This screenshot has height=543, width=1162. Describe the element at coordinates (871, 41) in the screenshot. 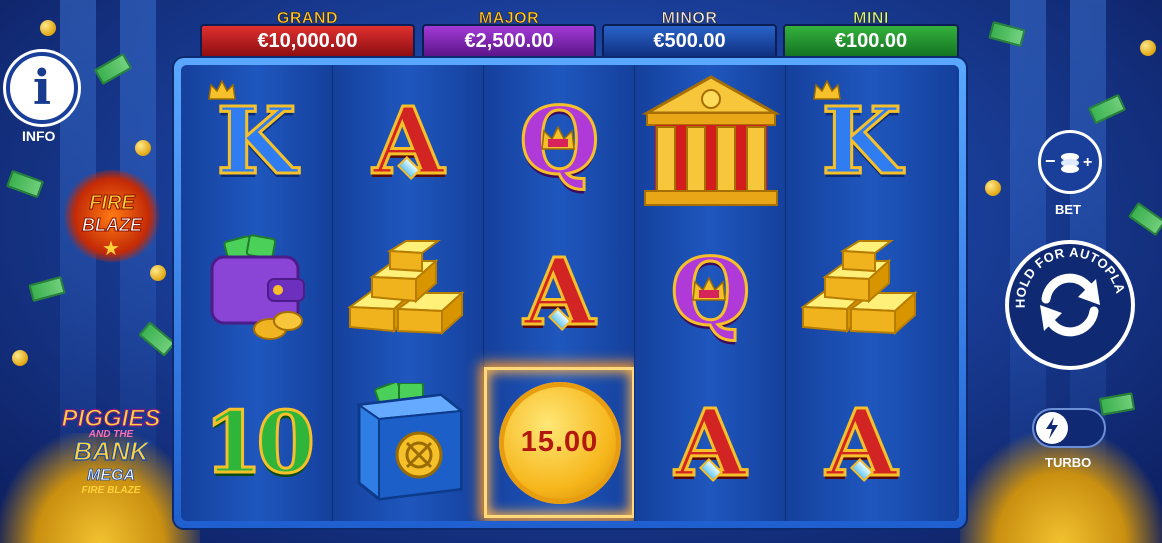

I see `jackpot-mini-value: €100.00` at that location.